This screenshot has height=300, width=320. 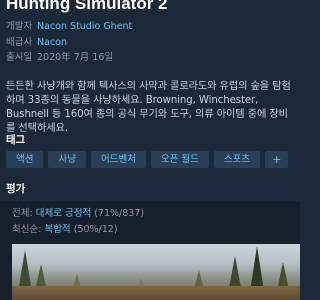 What do you see at coordinates (95, 229) in the screenshot?
I see `review-recent-count: (50%/12)` at bounding box center [95, 229].